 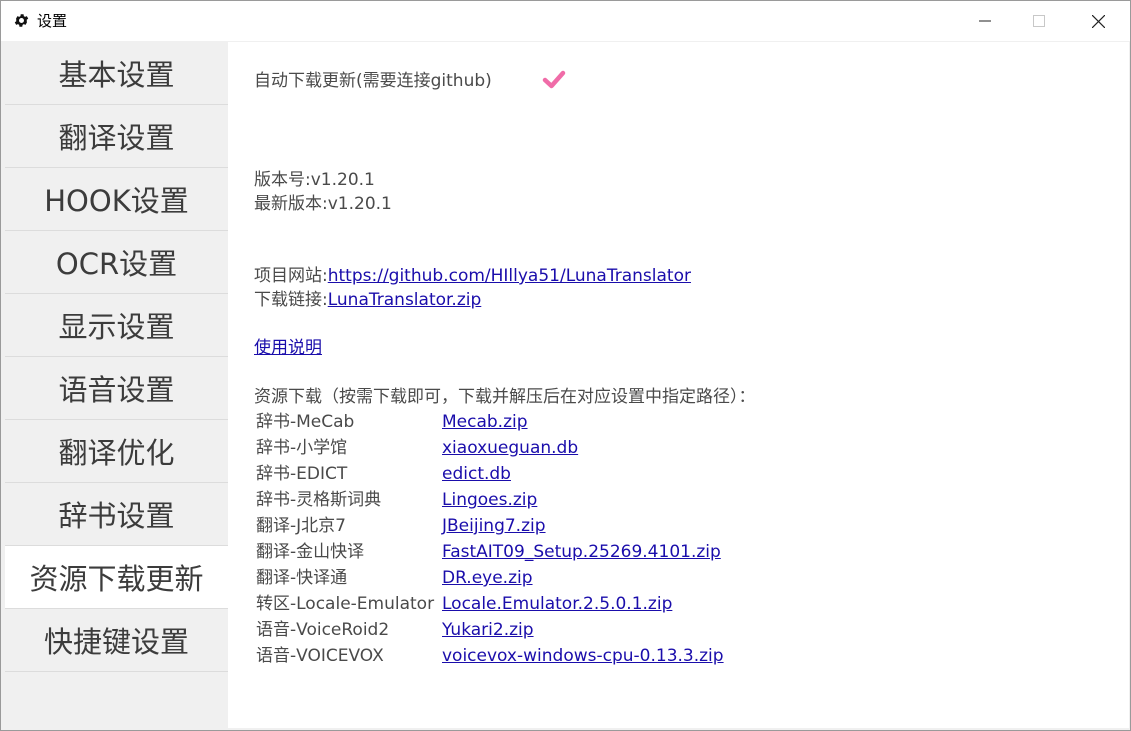 I want to click on minimize-icon, so click(x=985, y=21).